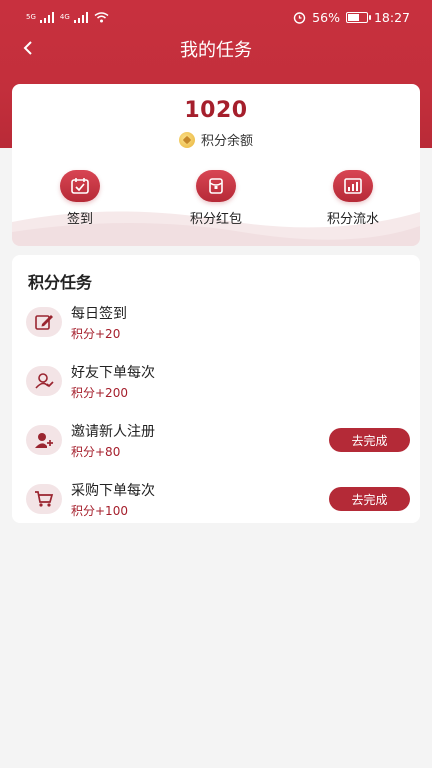 The image size is (432, 768). Describe the element at coordinates (113, 373) in the screenshot. I see `task-name: 好友下单每次` at that location.